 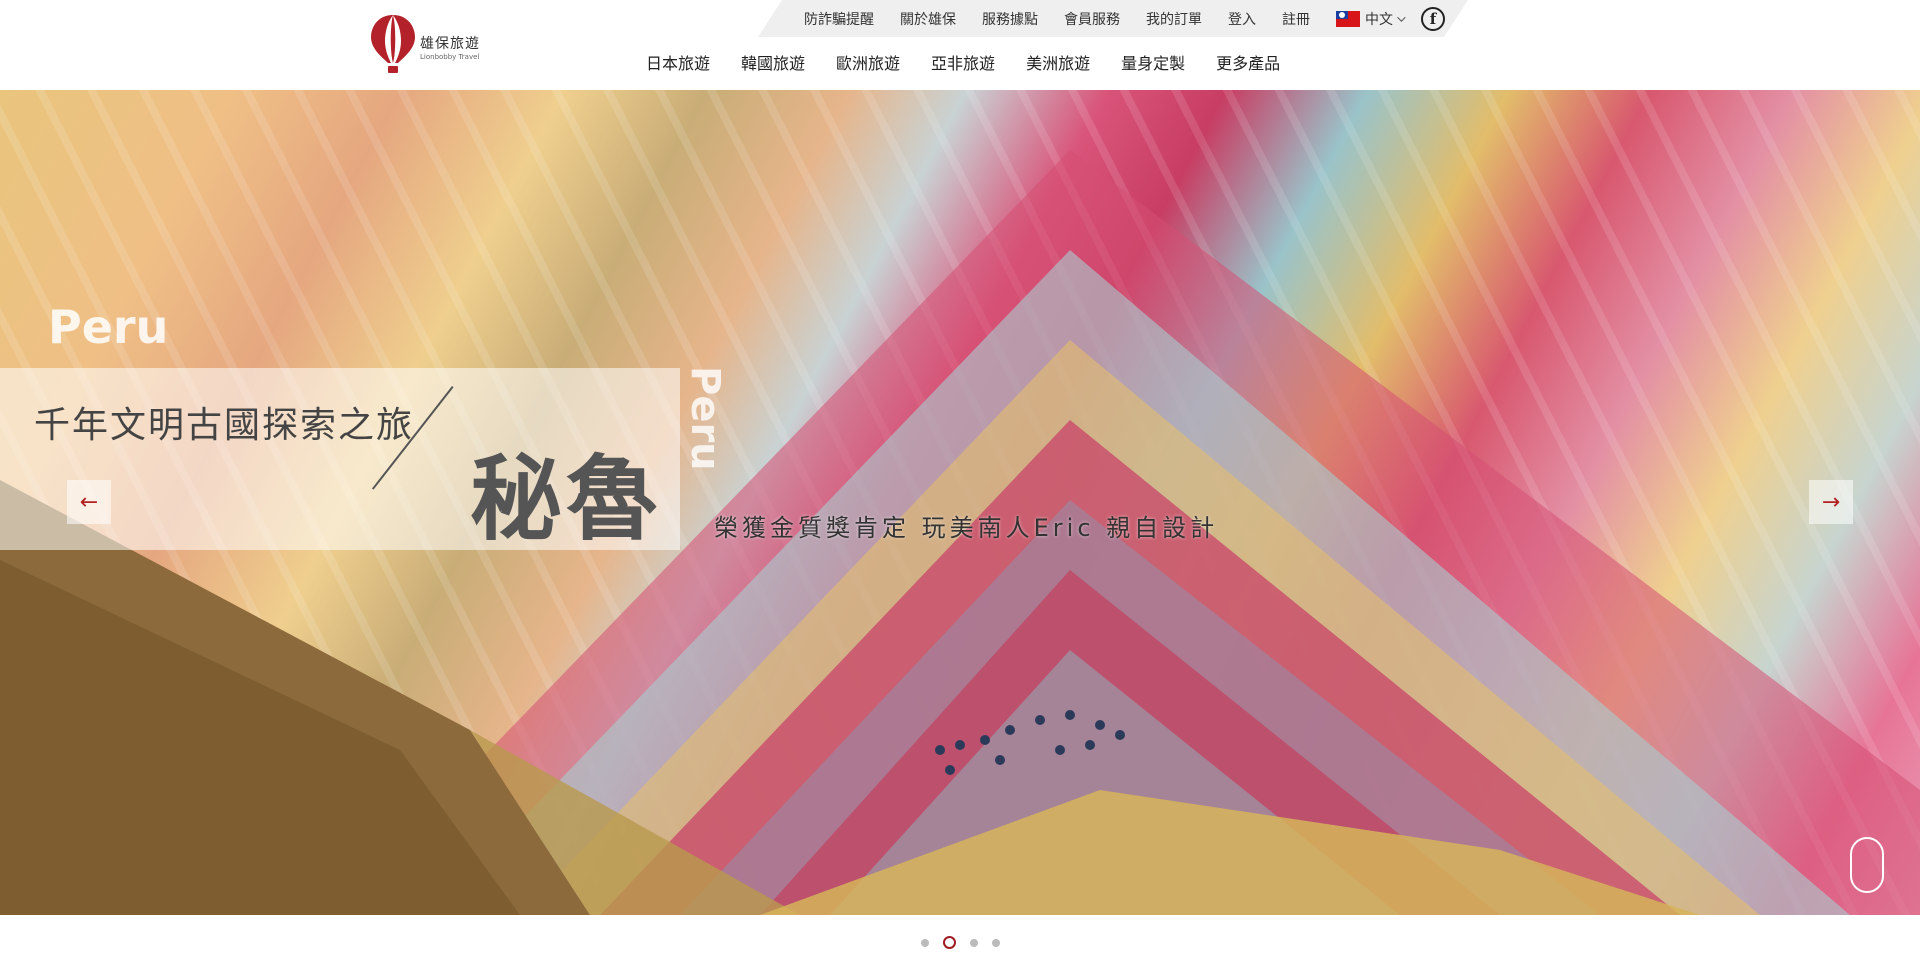 I want to click on nav-europe: 歐洲旅遊, so click(x=868, y=62).